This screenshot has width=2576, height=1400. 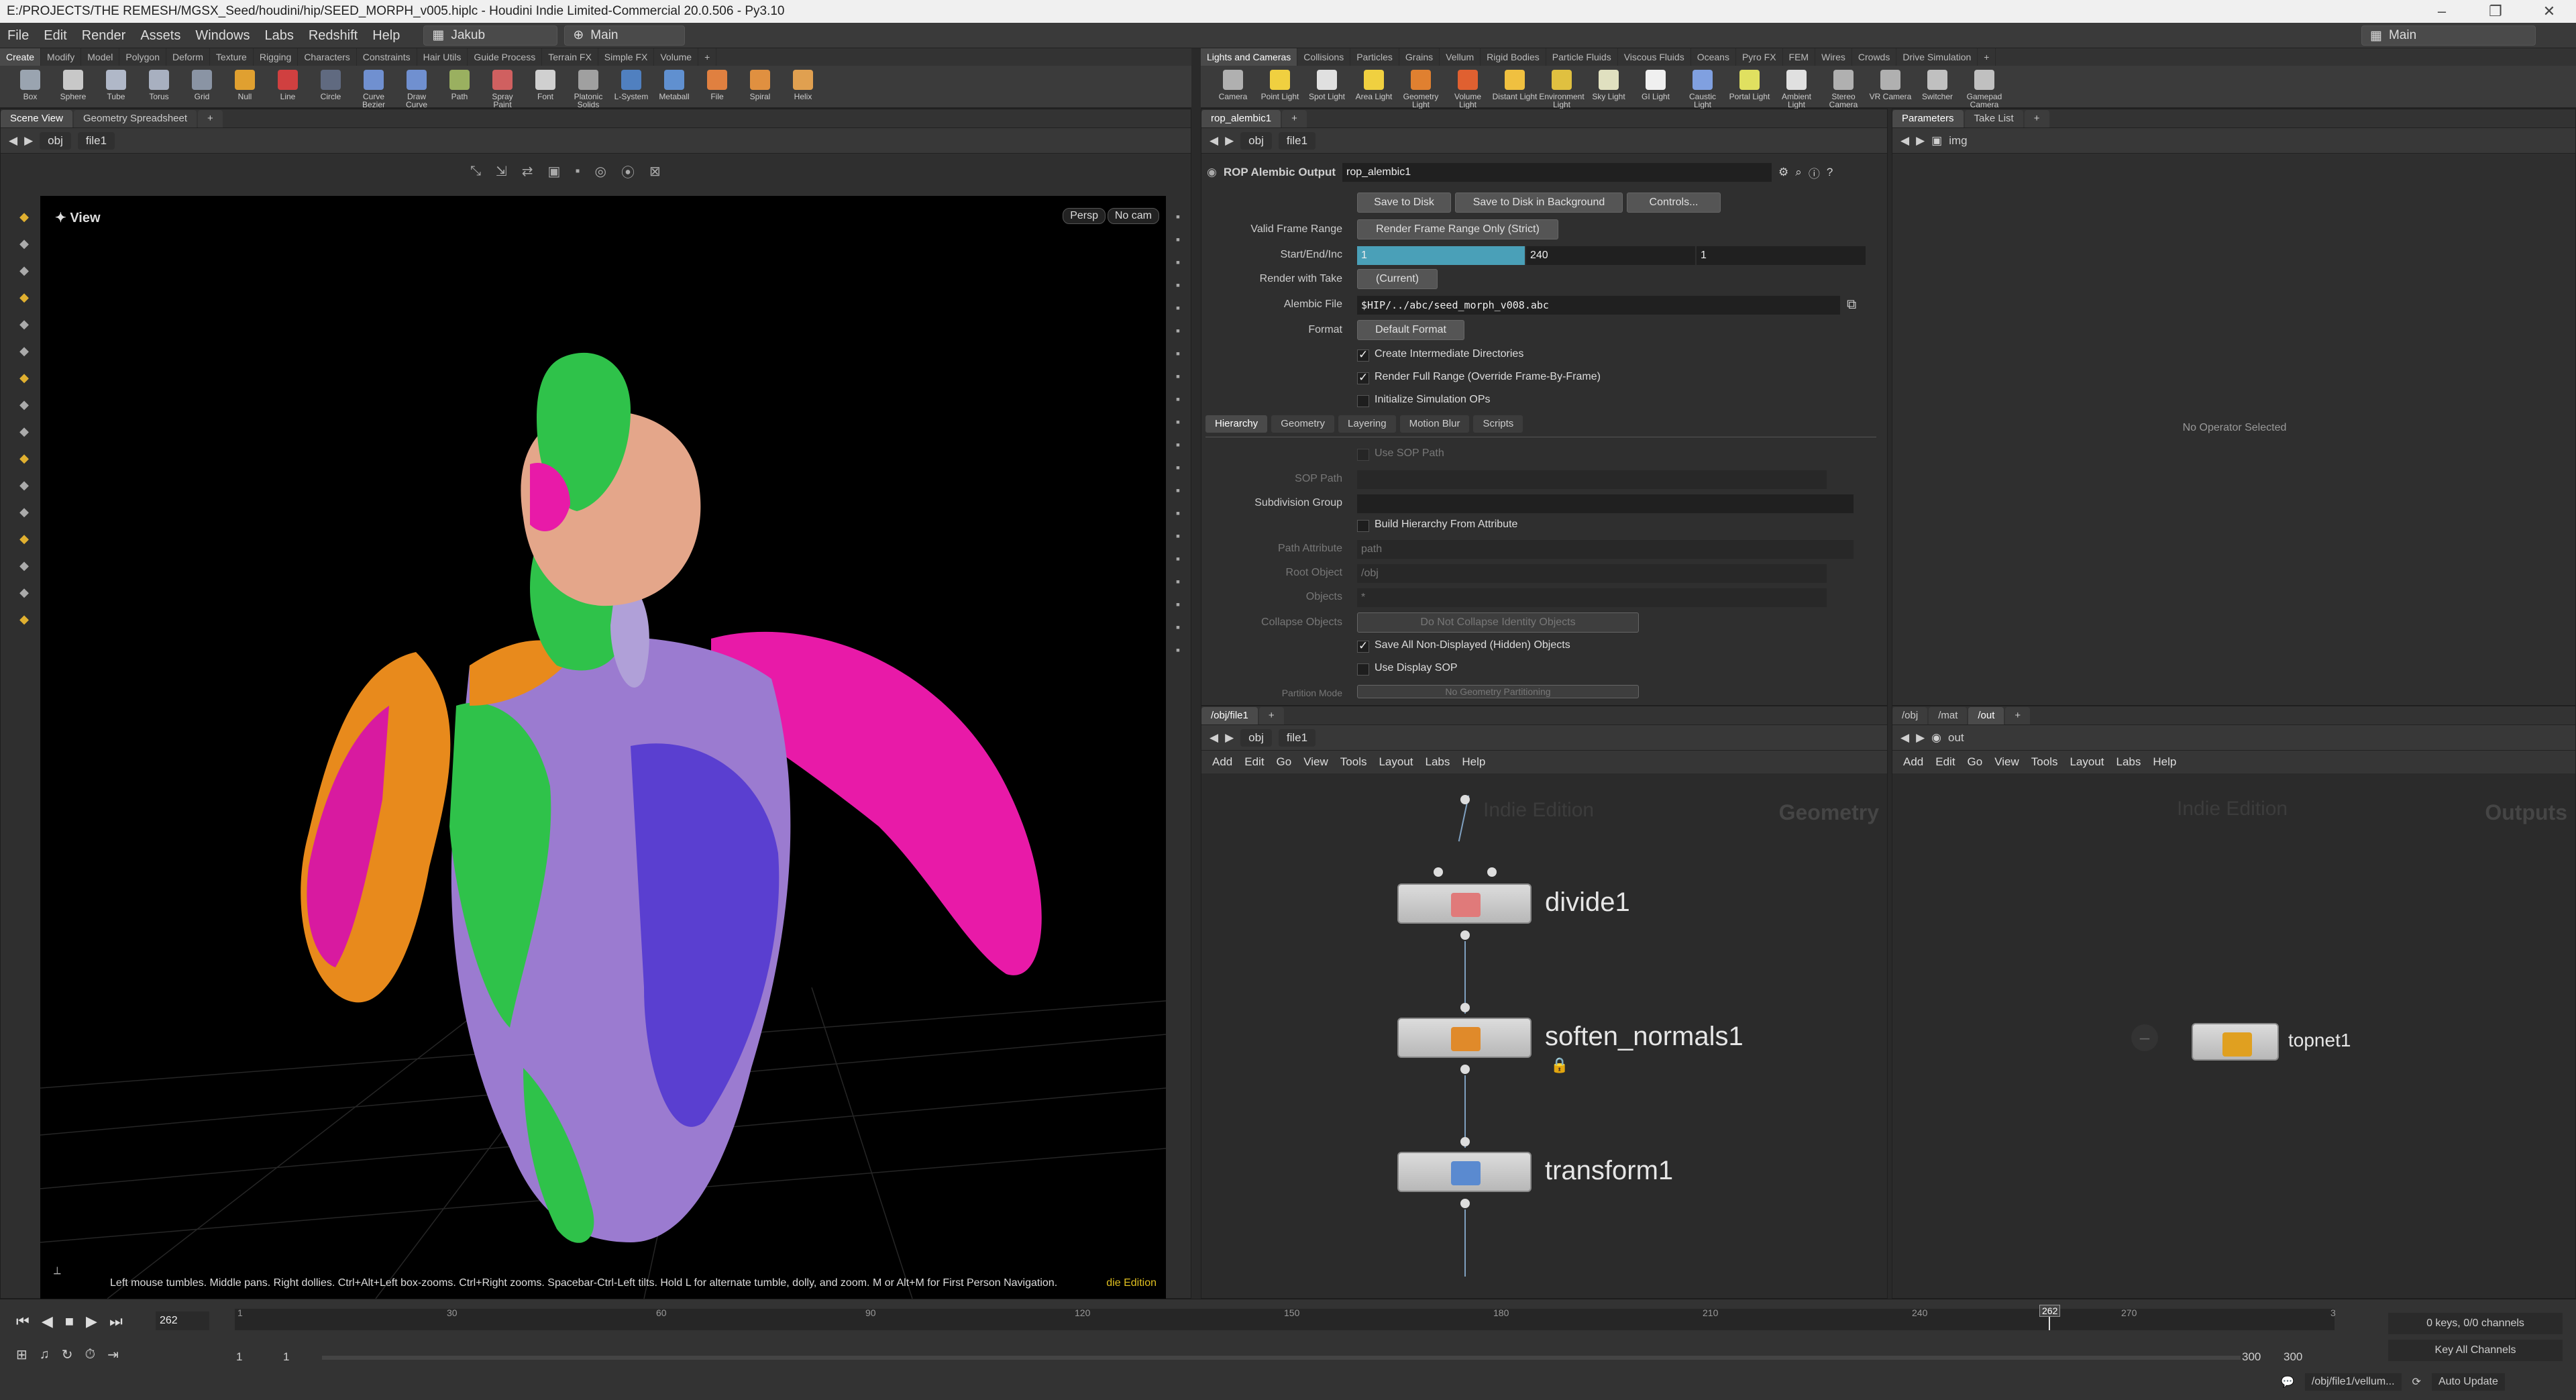 What do you see at coordinates (1404, 203) in the screenshot?
I see `save-to-disk-button: Save to Disk` at bounding box center [1404, 203].